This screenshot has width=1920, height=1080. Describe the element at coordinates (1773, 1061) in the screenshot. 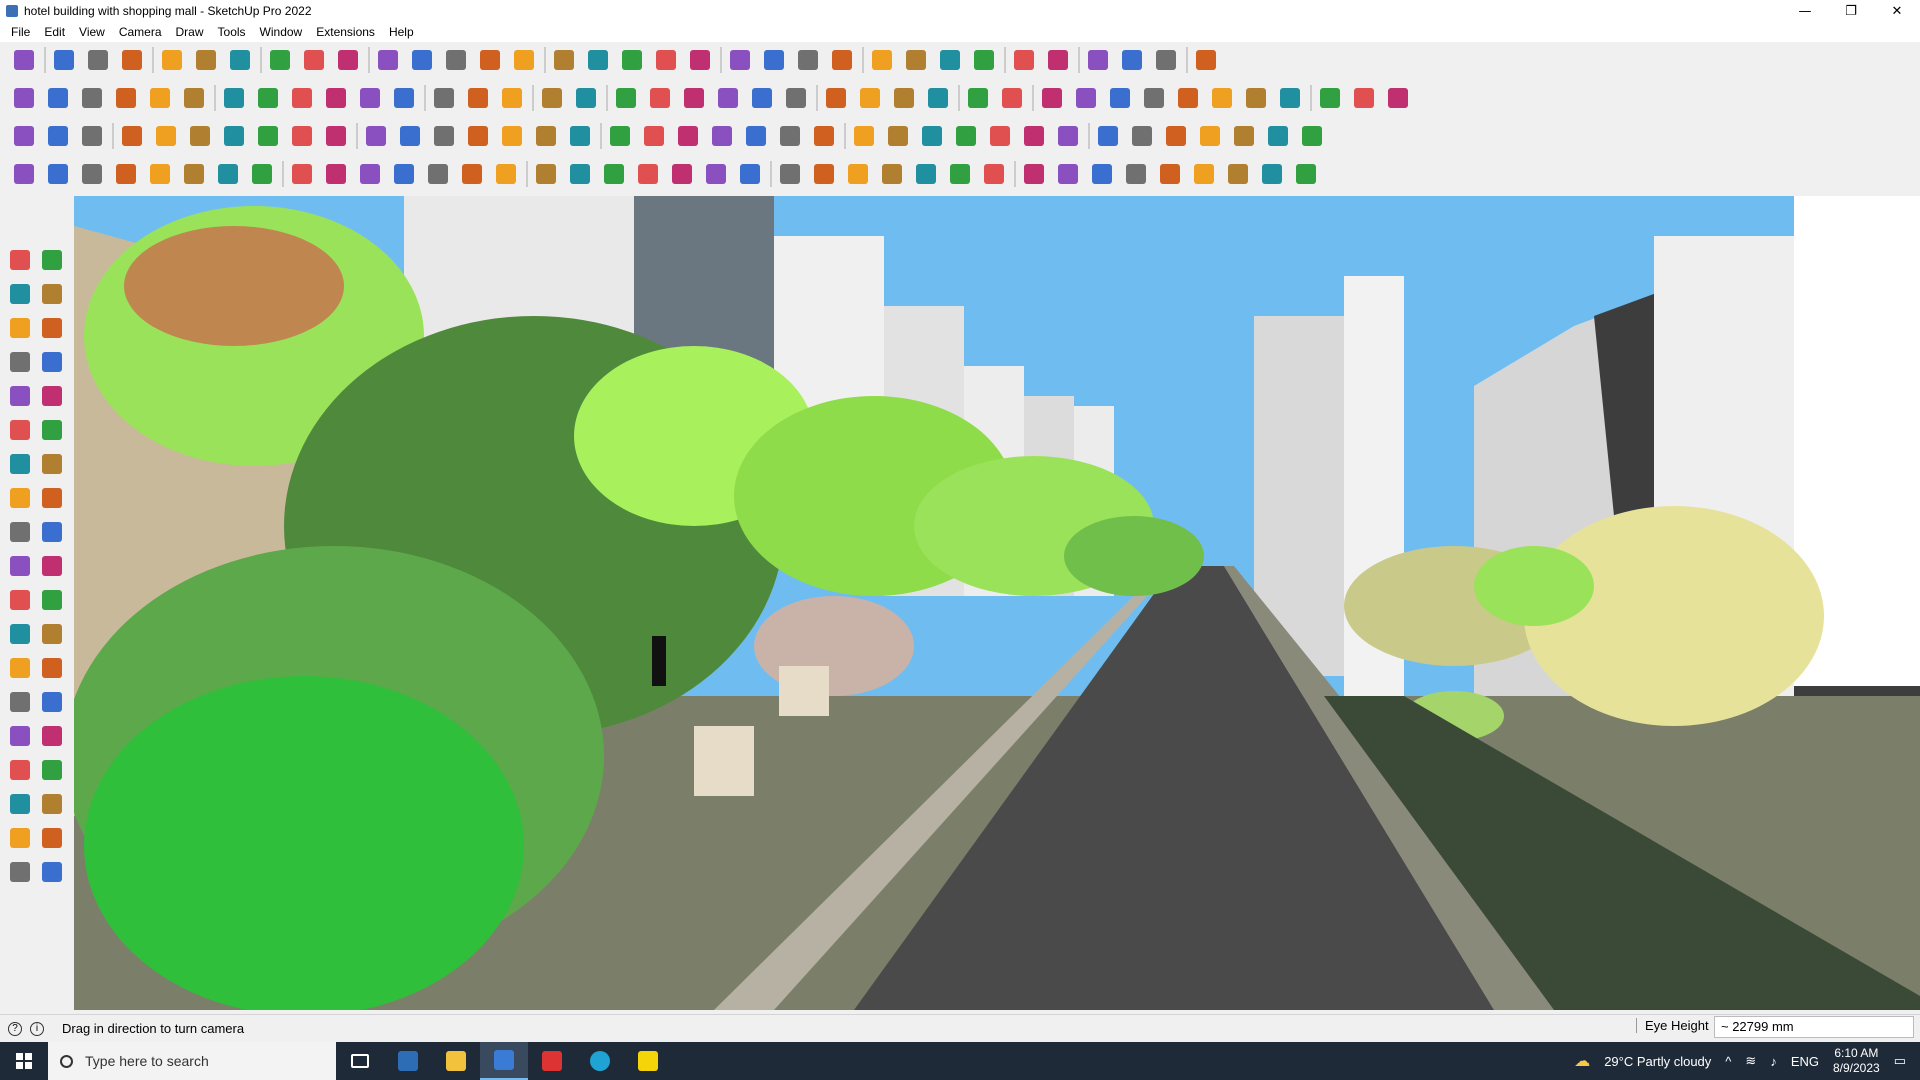

I see `volume-icon: ♪` at that location.